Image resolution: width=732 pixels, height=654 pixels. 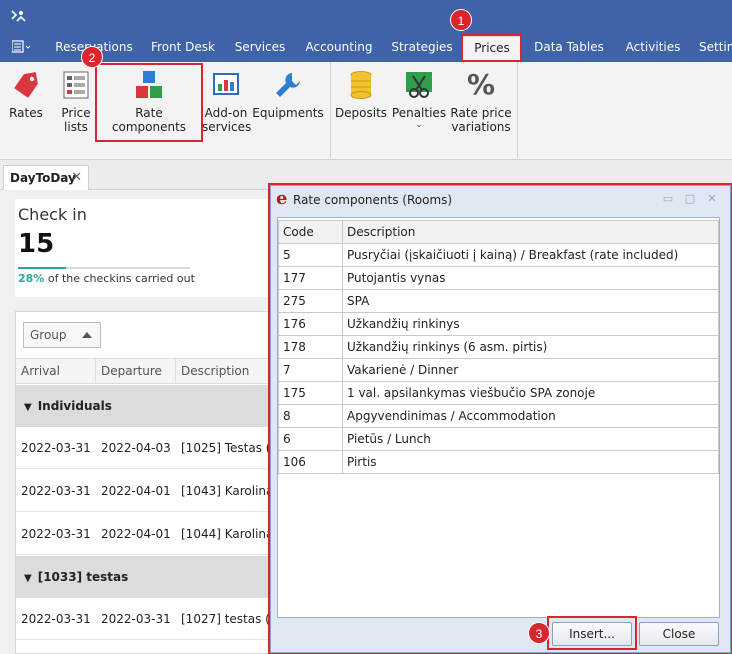 I want to click on maximize-icon: □, so click(x=690, y=199).